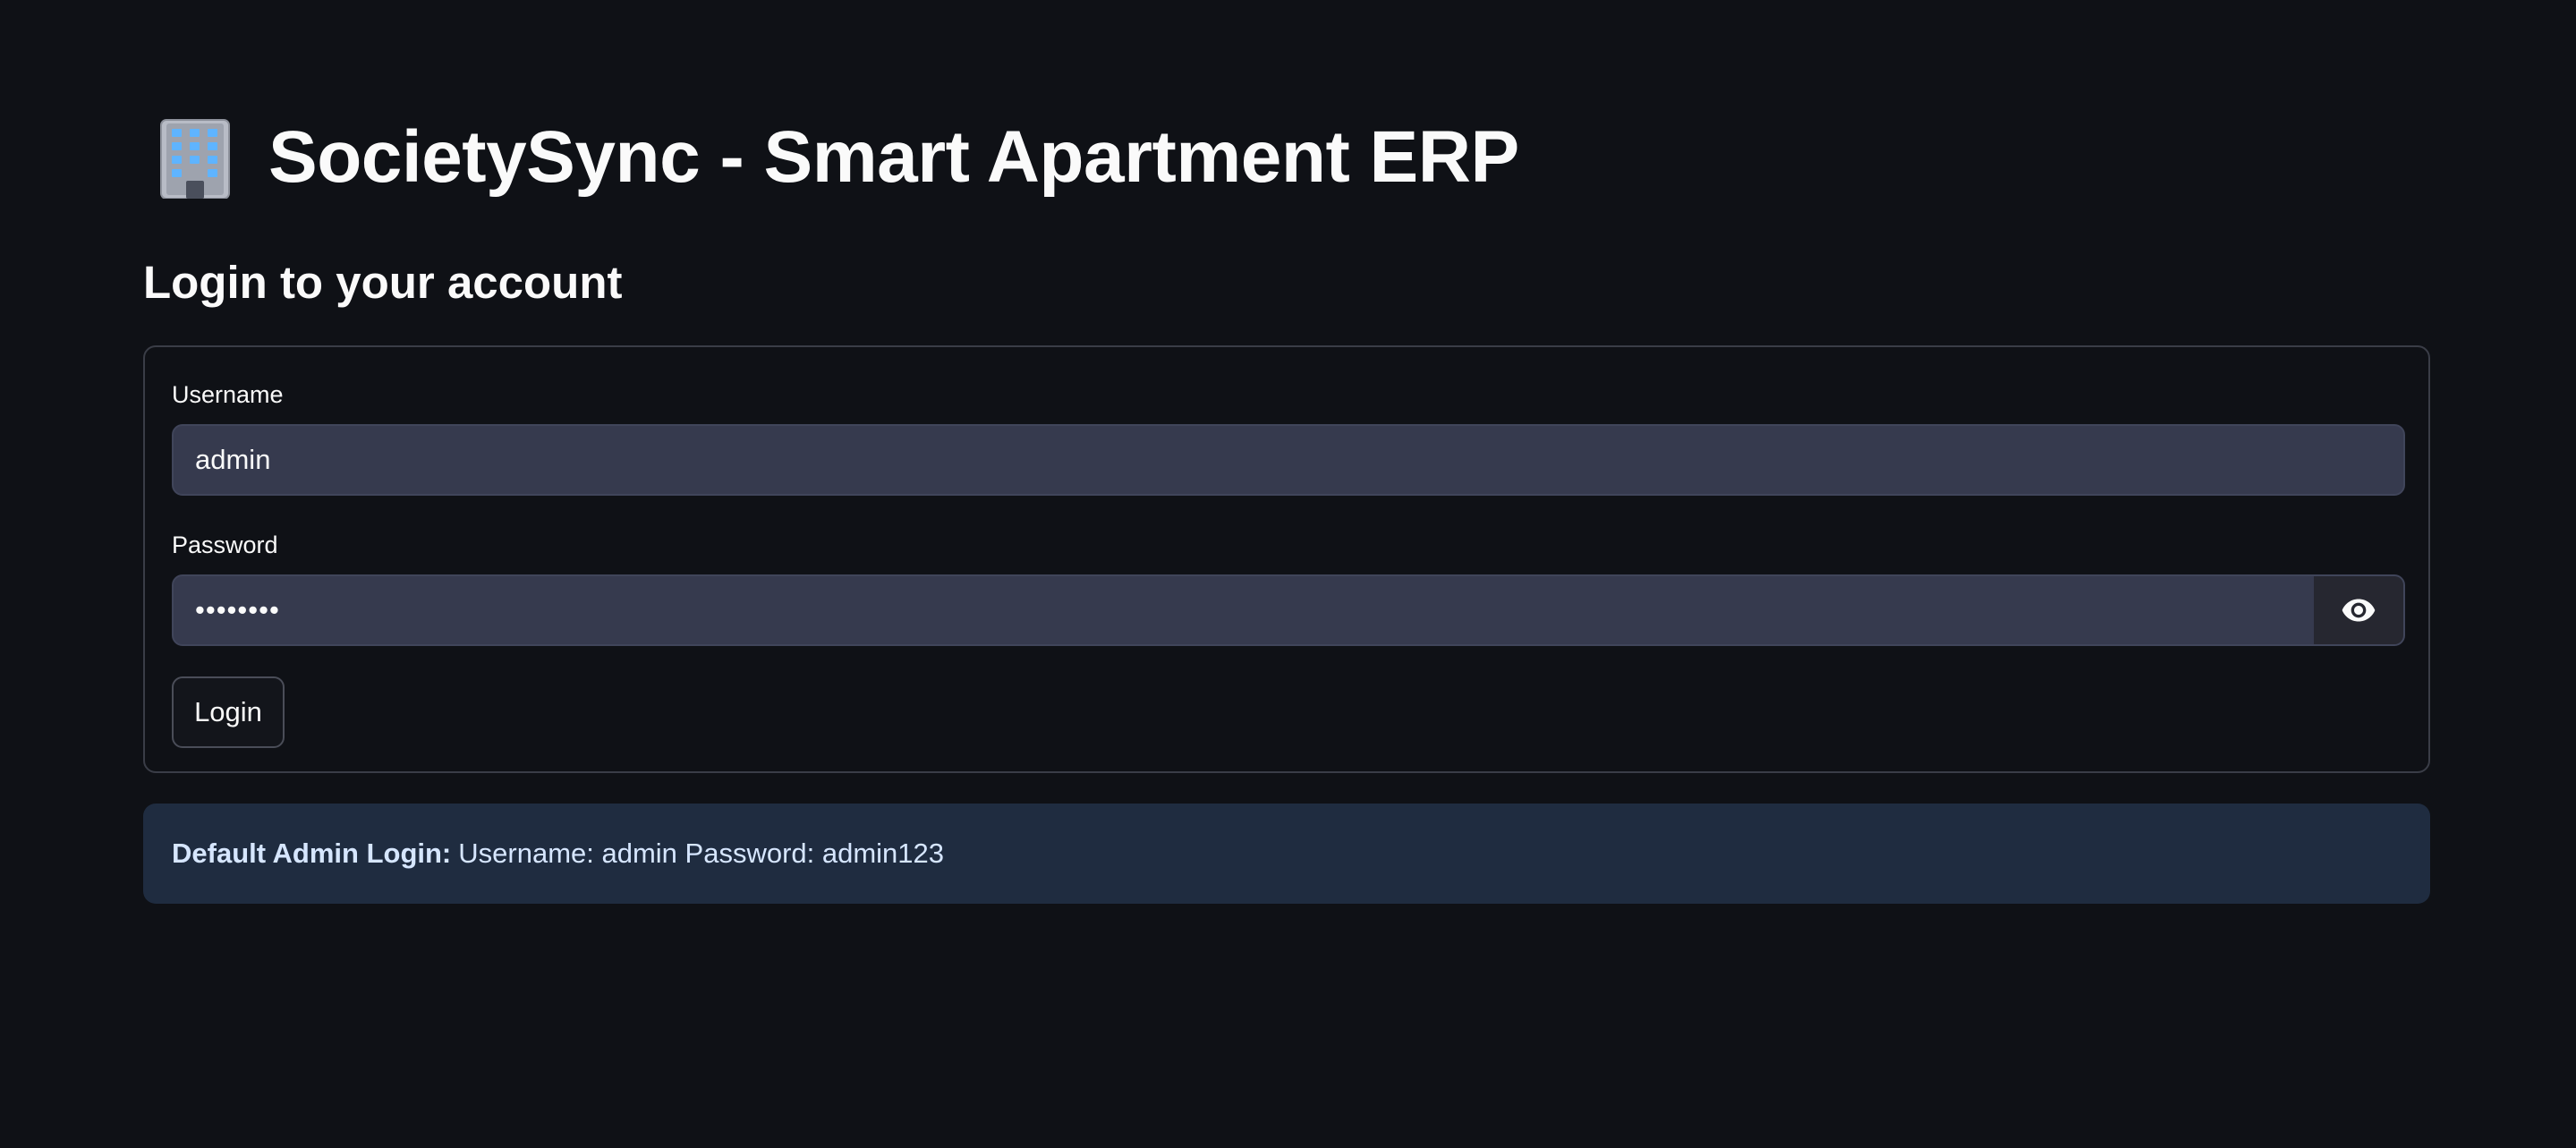 The height and width of the screenshot is (1148, 2576). Describe the element at coordinates (383, 282) in the screenshot. I see `login-heading: Login to your account` at that location.